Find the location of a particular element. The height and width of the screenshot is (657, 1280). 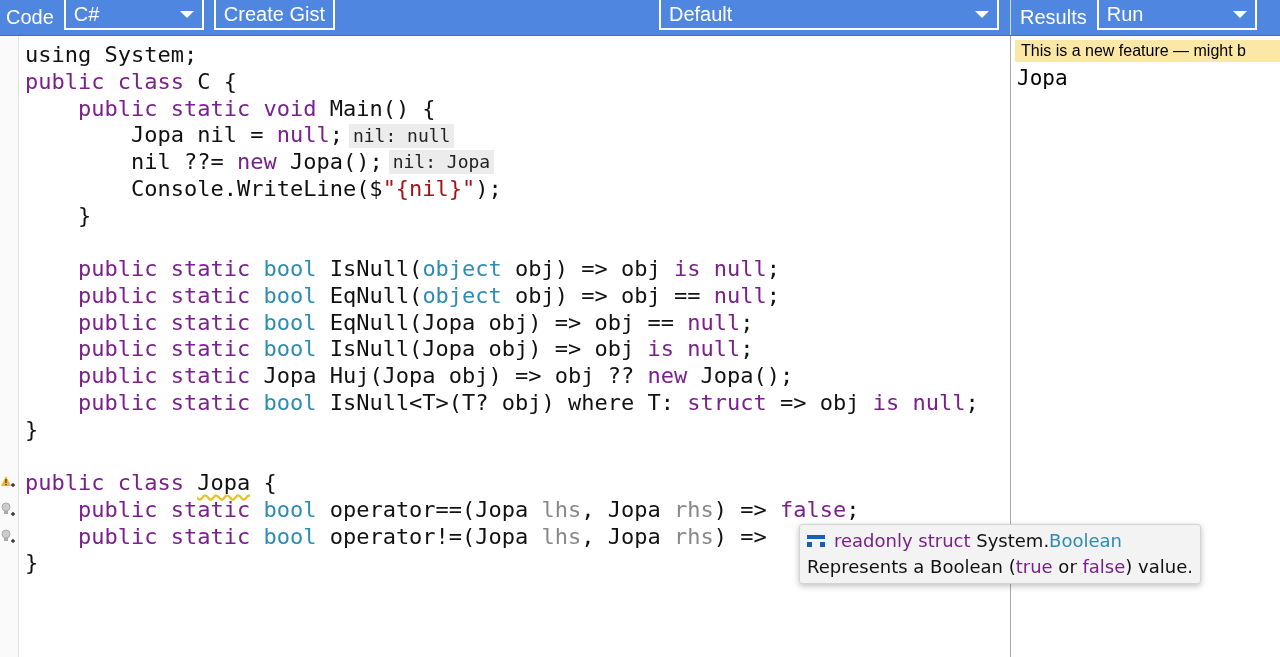

code-text: obj) => obj == is located at coordinates (608, 296).